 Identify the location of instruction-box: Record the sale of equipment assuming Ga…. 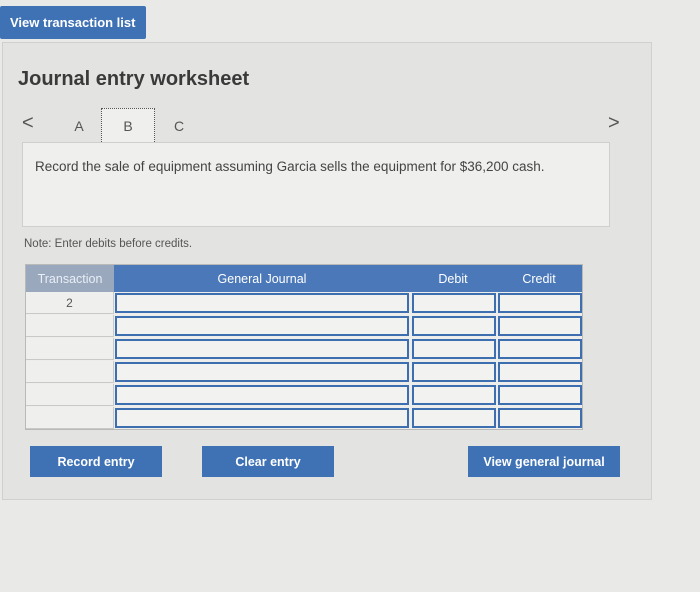
(316, 184).